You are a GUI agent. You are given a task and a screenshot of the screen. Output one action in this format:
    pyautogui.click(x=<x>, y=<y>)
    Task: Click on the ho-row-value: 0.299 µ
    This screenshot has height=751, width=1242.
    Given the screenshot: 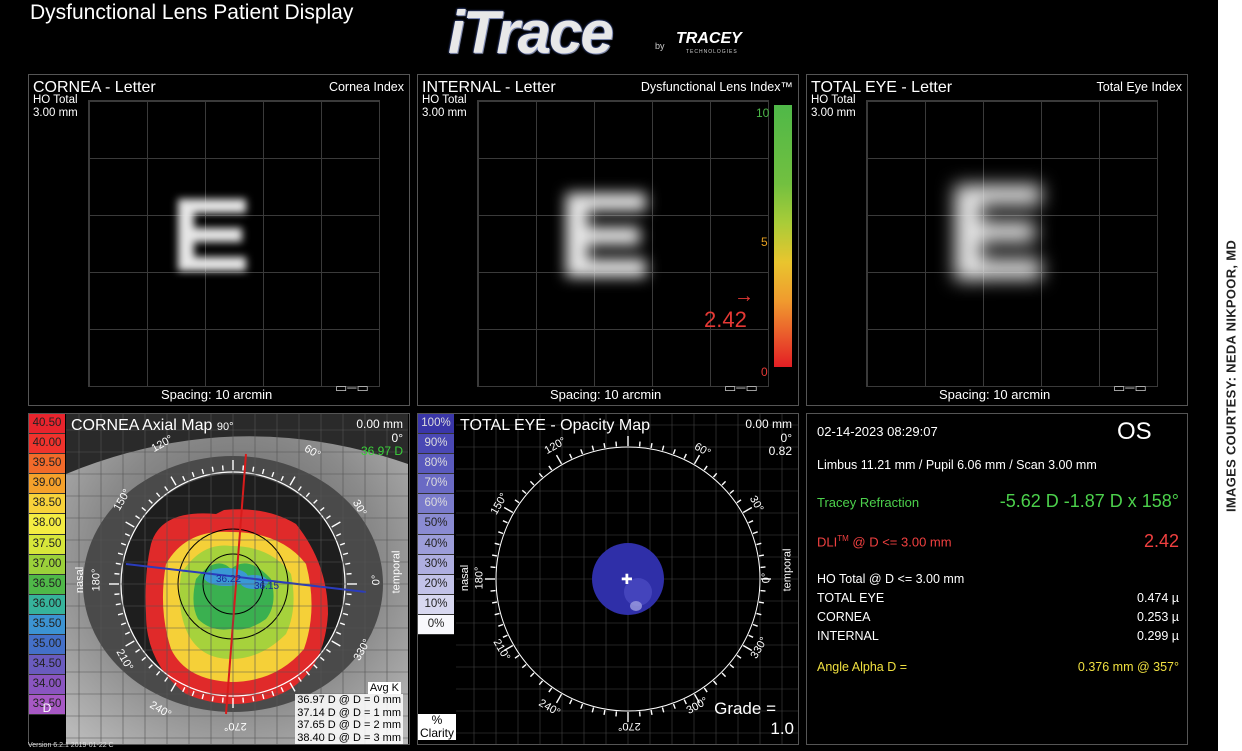 What is the action you would take?
    pyautogui.click(x=1158, y=636)
    